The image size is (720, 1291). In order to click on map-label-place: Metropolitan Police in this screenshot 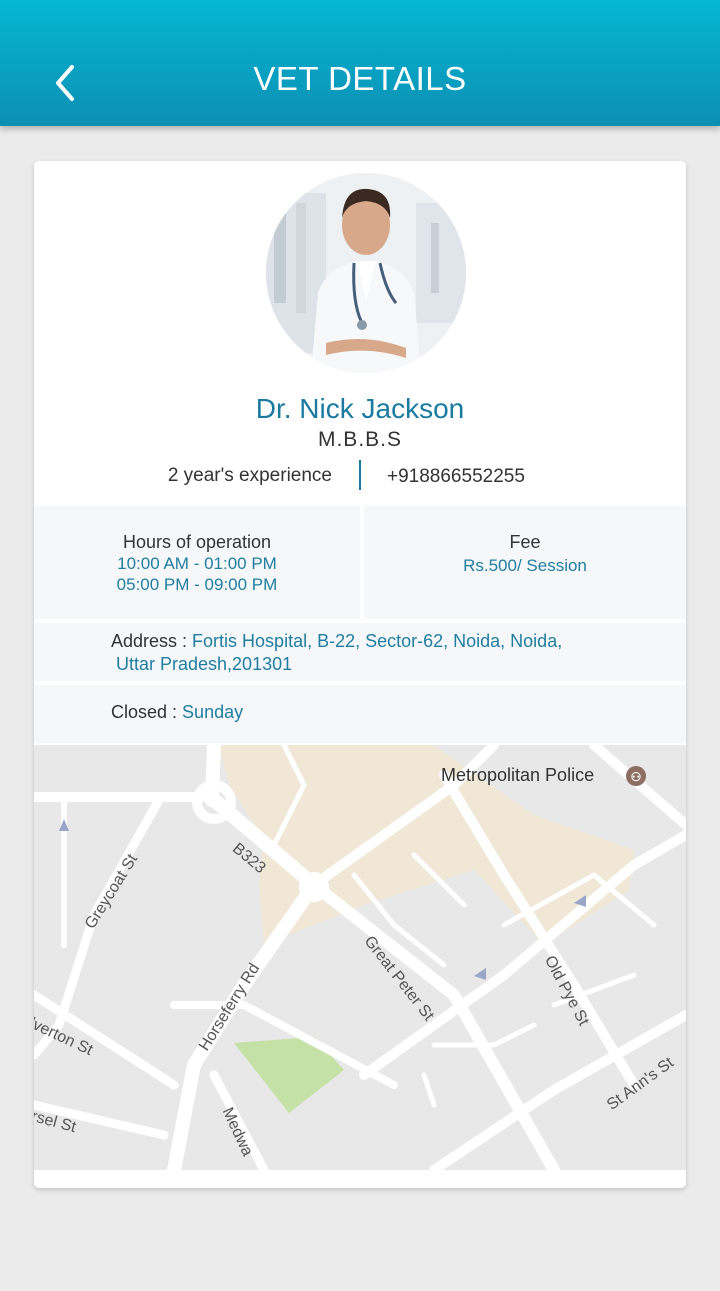, I will do `click(518, 775)`.